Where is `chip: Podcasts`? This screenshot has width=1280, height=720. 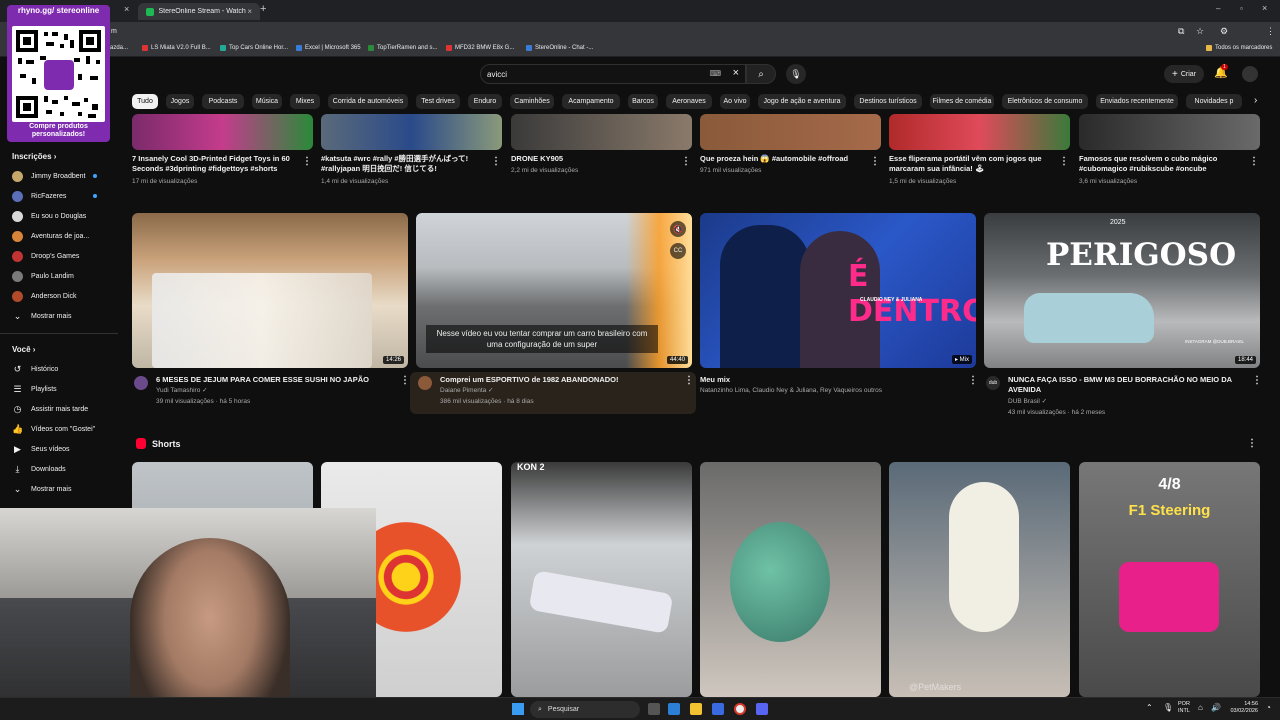
chip: Podcasts is located at coordinates (223, 101).